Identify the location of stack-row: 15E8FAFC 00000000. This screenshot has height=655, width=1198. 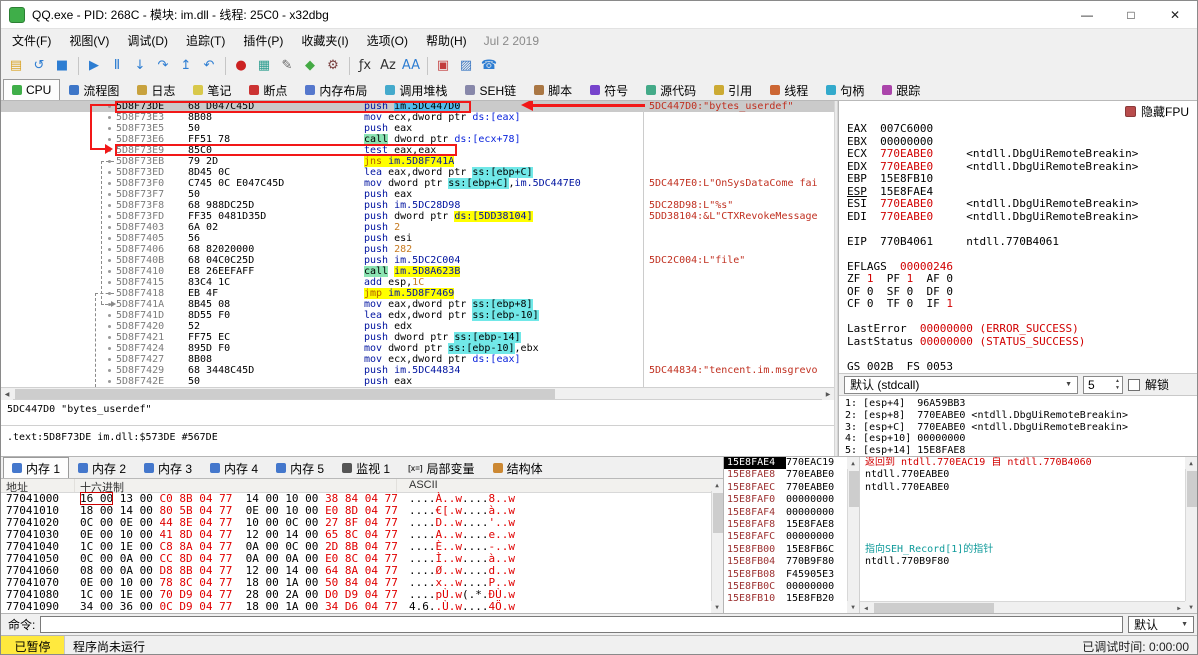
(785, 537).